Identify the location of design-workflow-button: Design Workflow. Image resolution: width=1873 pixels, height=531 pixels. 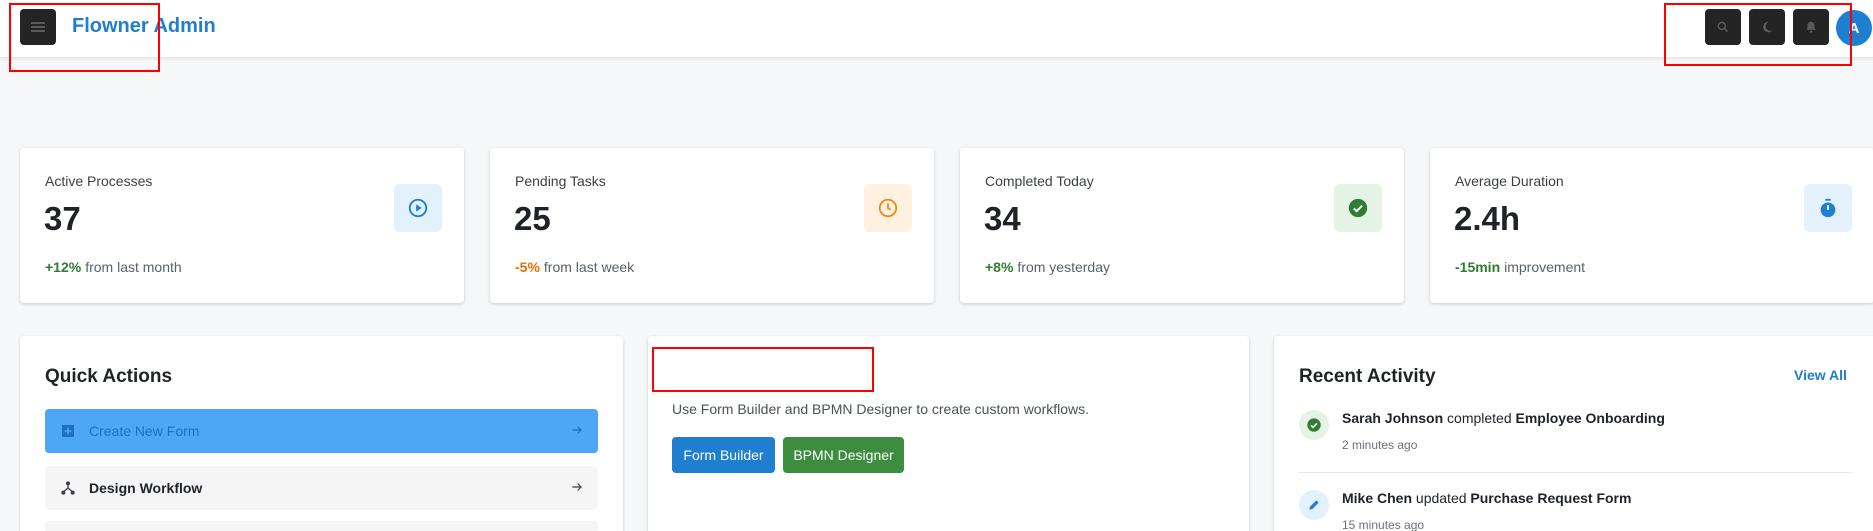
(321, 488).